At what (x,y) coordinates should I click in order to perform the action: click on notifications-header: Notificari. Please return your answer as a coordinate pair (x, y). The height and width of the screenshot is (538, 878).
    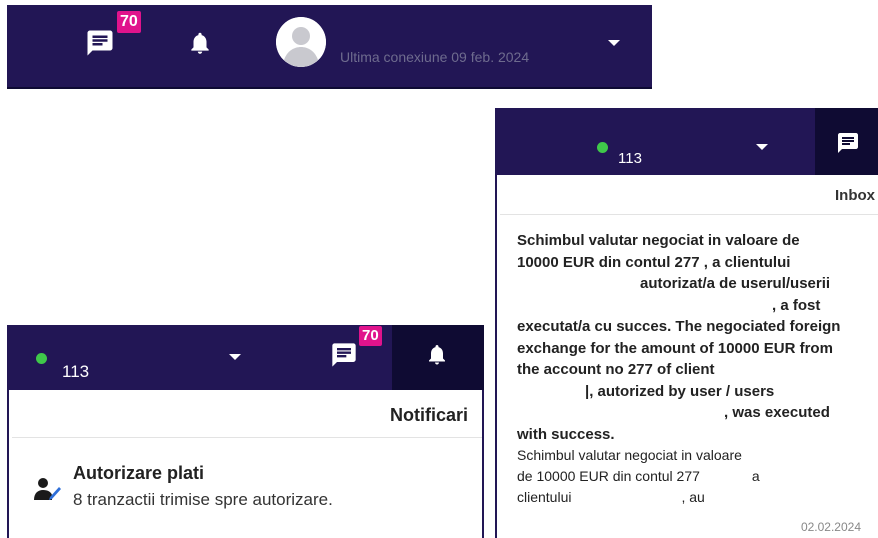
    Looking at the image, I should click on (247, 414).